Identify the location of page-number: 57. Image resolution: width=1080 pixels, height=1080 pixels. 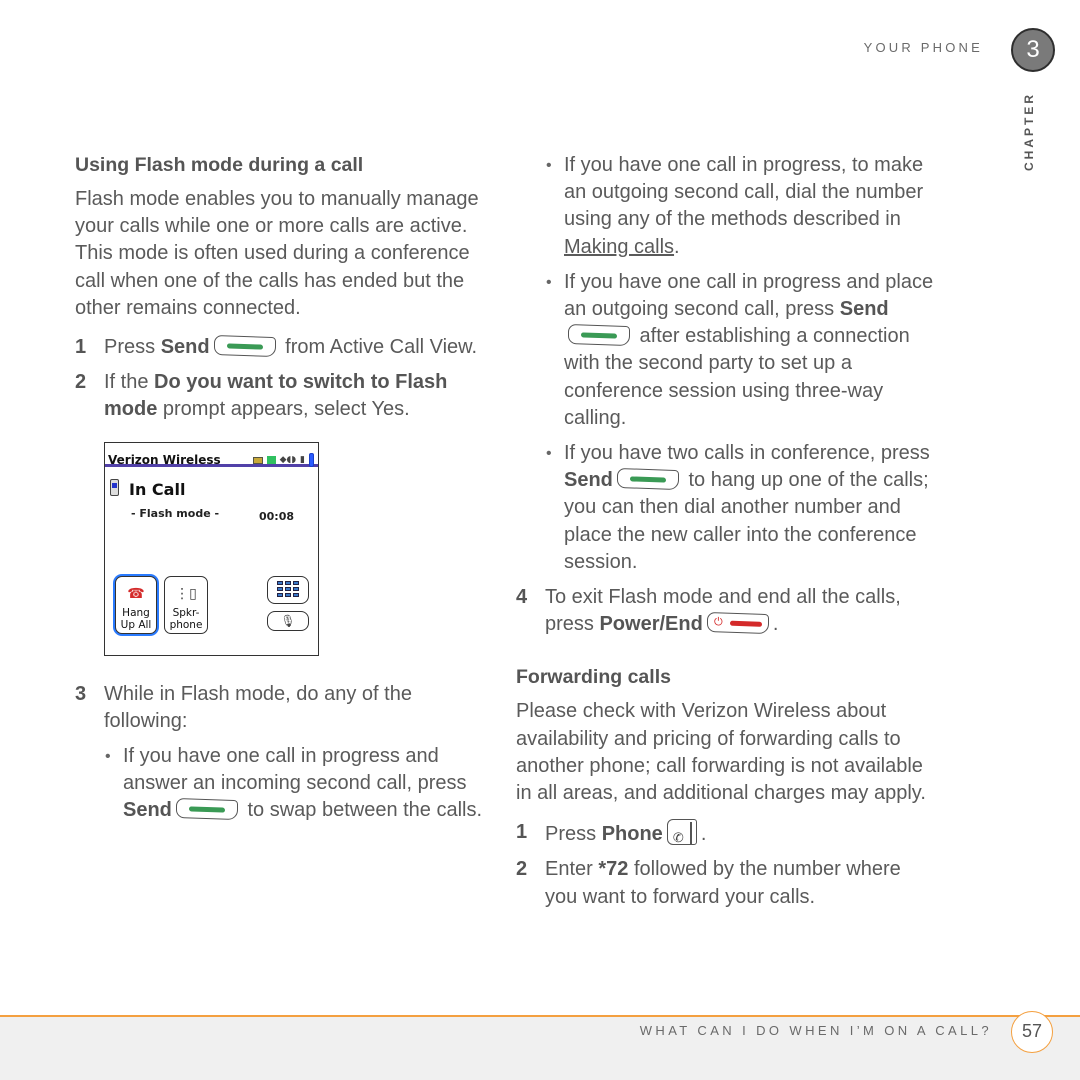
(1032, 1032).